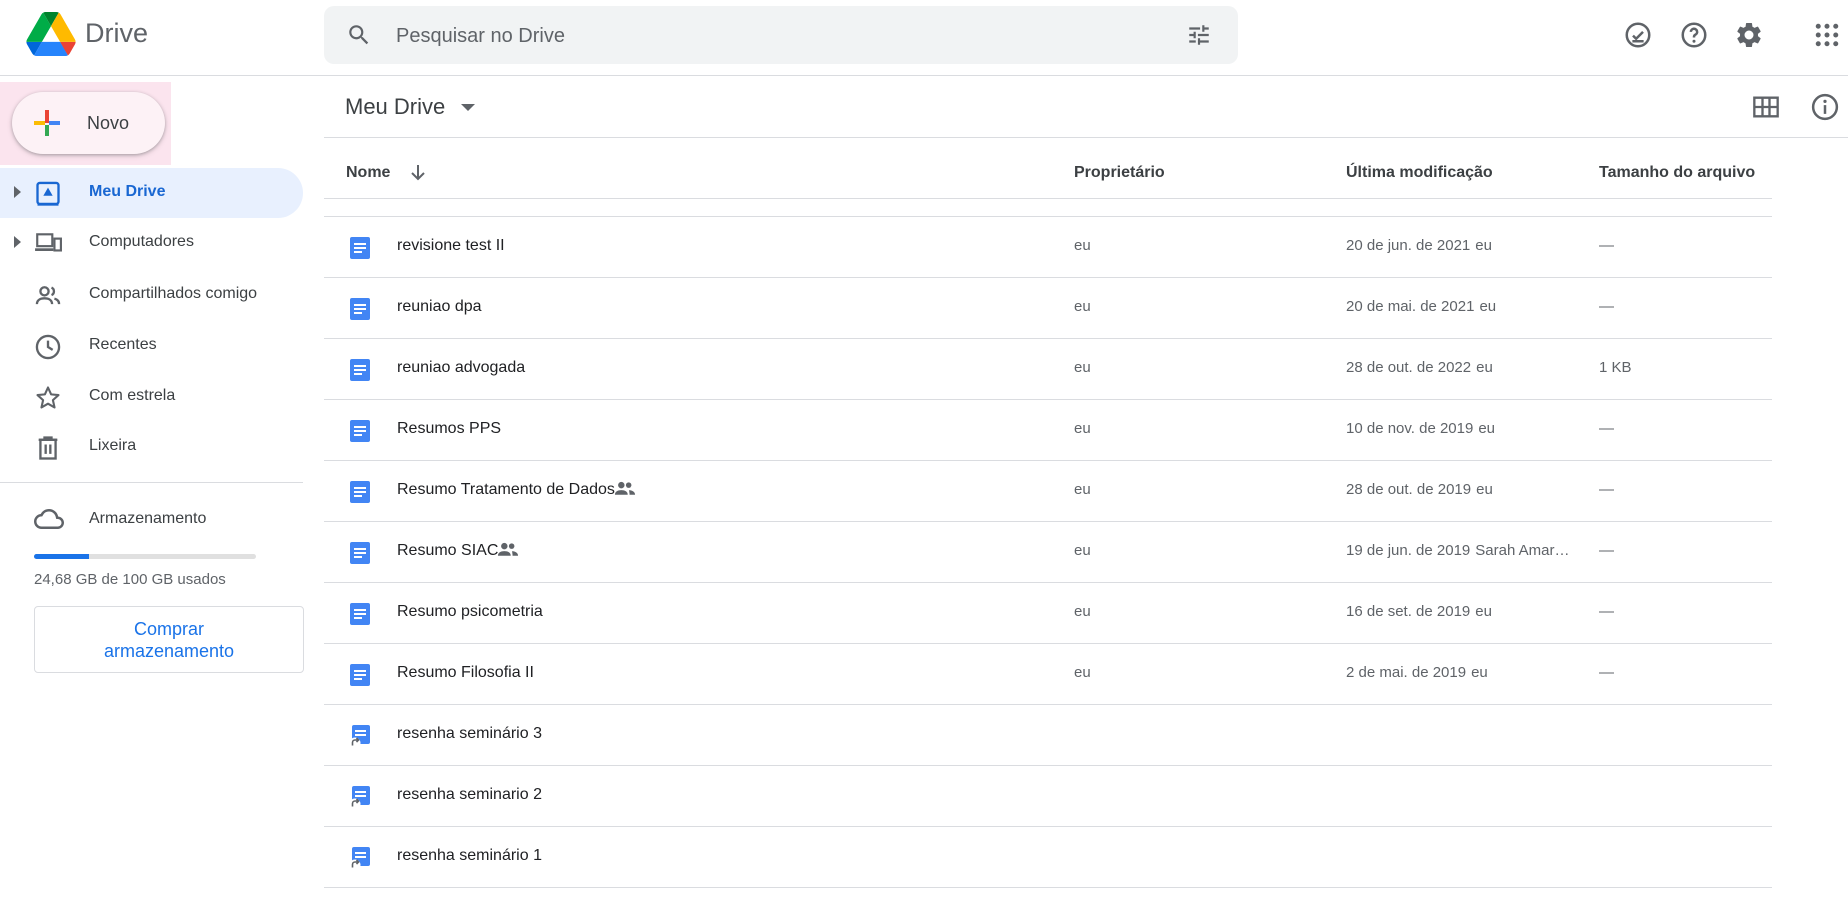 The height and width of the screenshot is (898, 1848). Describe the element at coordinates (506, 490) in the screenshot. I see `file-name: Resumo Tratamento de Dados` at that location.